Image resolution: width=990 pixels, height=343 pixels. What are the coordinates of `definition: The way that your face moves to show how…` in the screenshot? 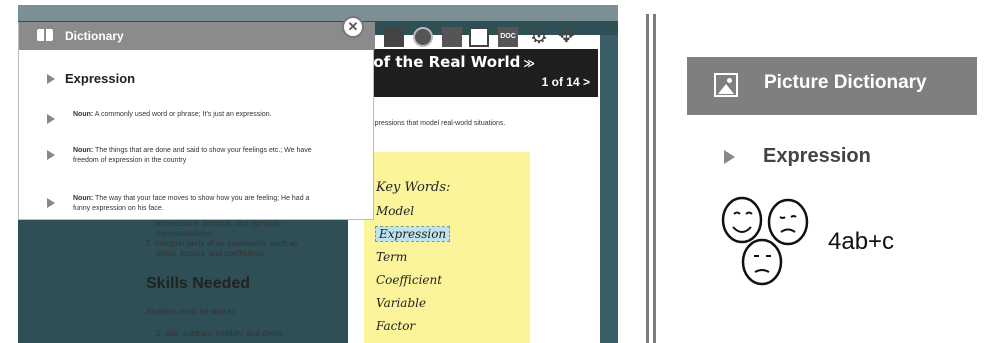 It's located at (191, 203).